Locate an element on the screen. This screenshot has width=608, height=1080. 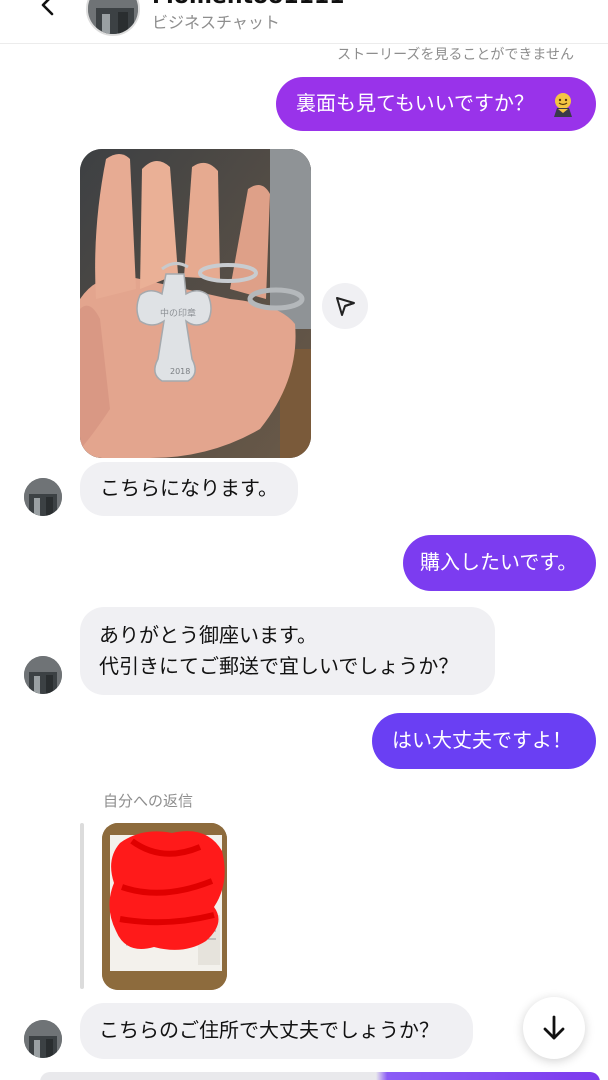
outgoing-message-bubble: 裏面も見てもいいですか？ is located at coordinates (436, 104).